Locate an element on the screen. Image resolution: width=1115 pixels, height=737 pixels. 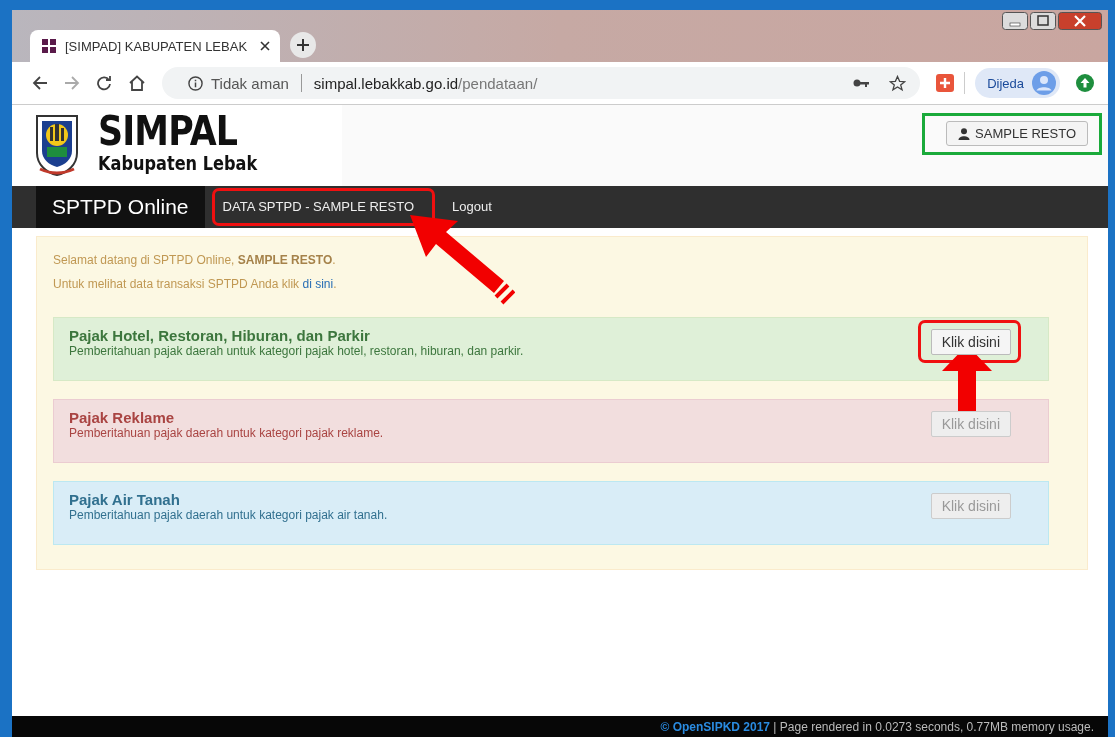
plus-extension-icon is located at coordinates (945, 83).